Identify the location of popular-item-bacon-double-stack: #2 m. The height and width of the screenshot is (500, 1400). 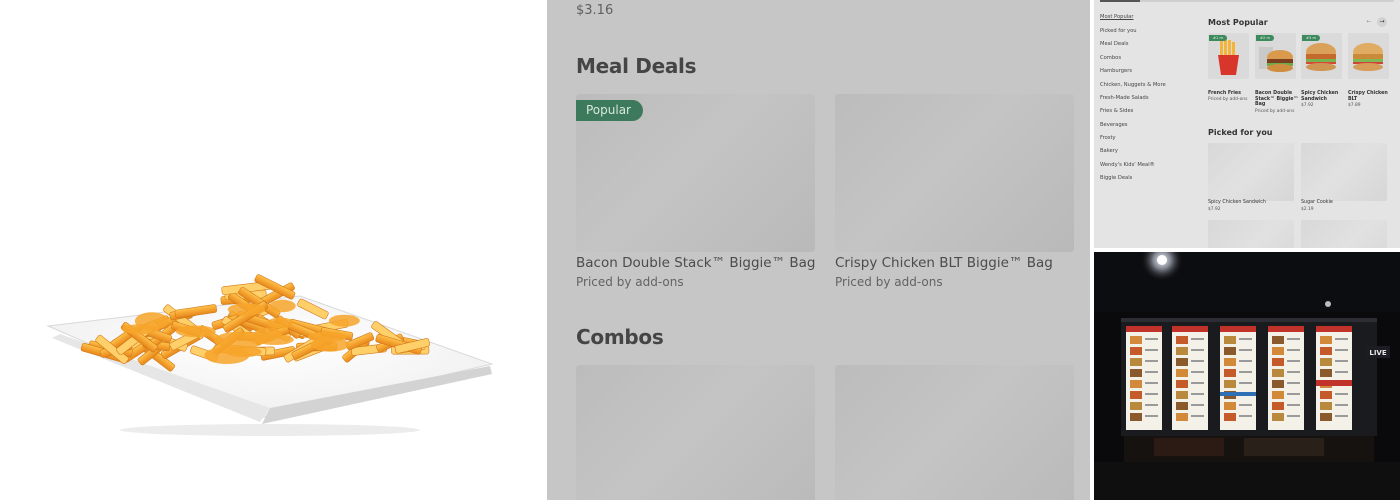
(1275, 56).